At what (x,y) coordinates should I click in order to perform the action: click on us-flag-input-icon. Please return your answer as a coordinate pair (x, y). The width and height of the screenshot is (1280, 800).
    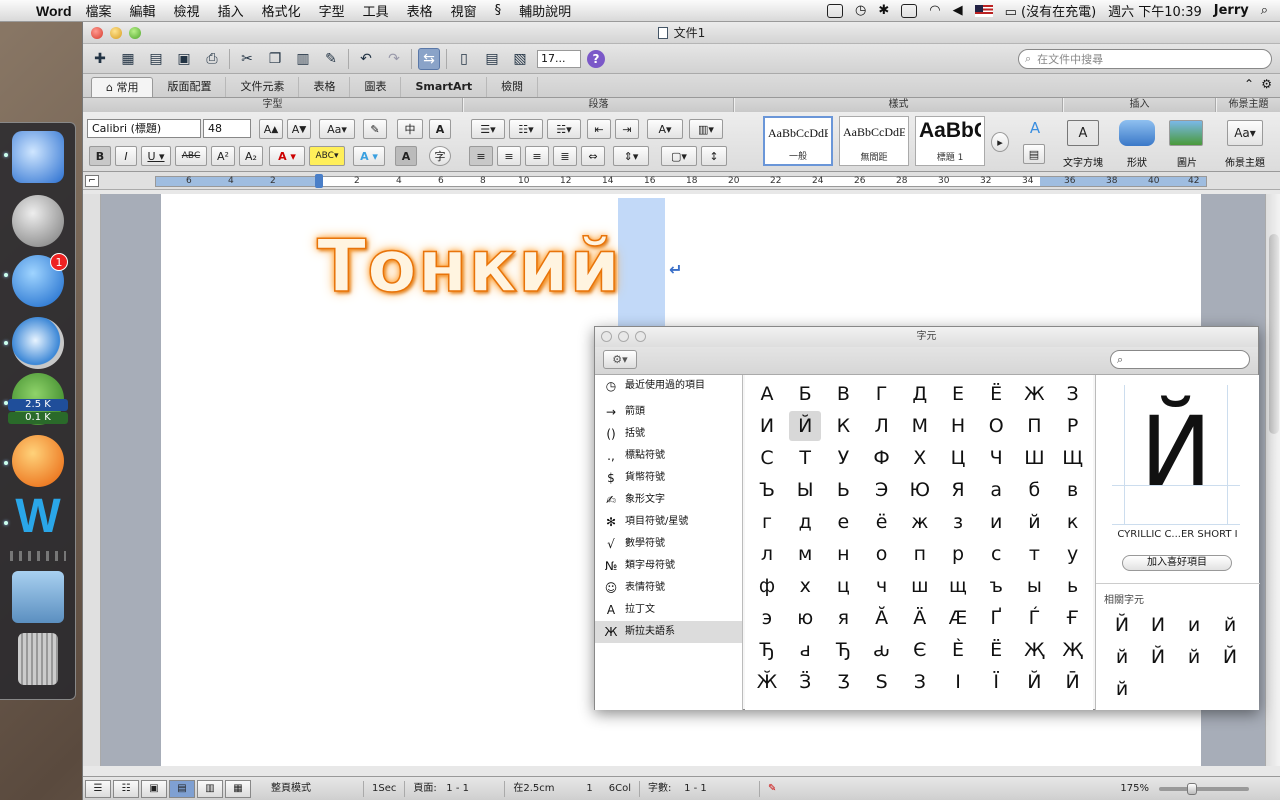
    Looking at the image, I should click on (983, 10).